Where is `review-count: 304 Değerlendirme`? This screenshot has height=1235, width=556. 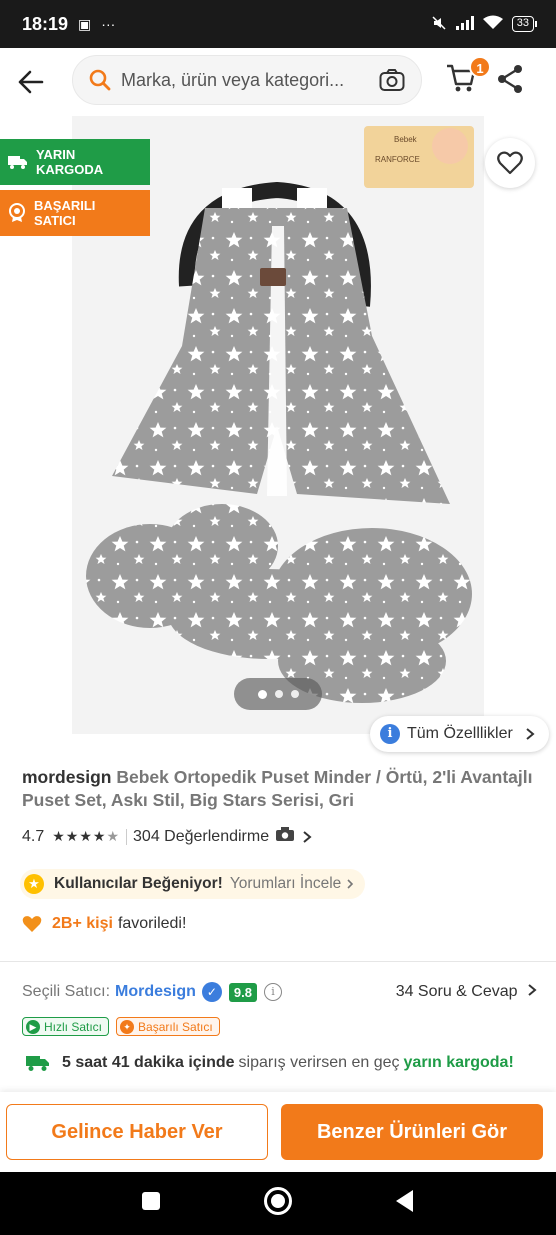
review-count: 304 Değerlendirme is located at coordinates (201, 837).